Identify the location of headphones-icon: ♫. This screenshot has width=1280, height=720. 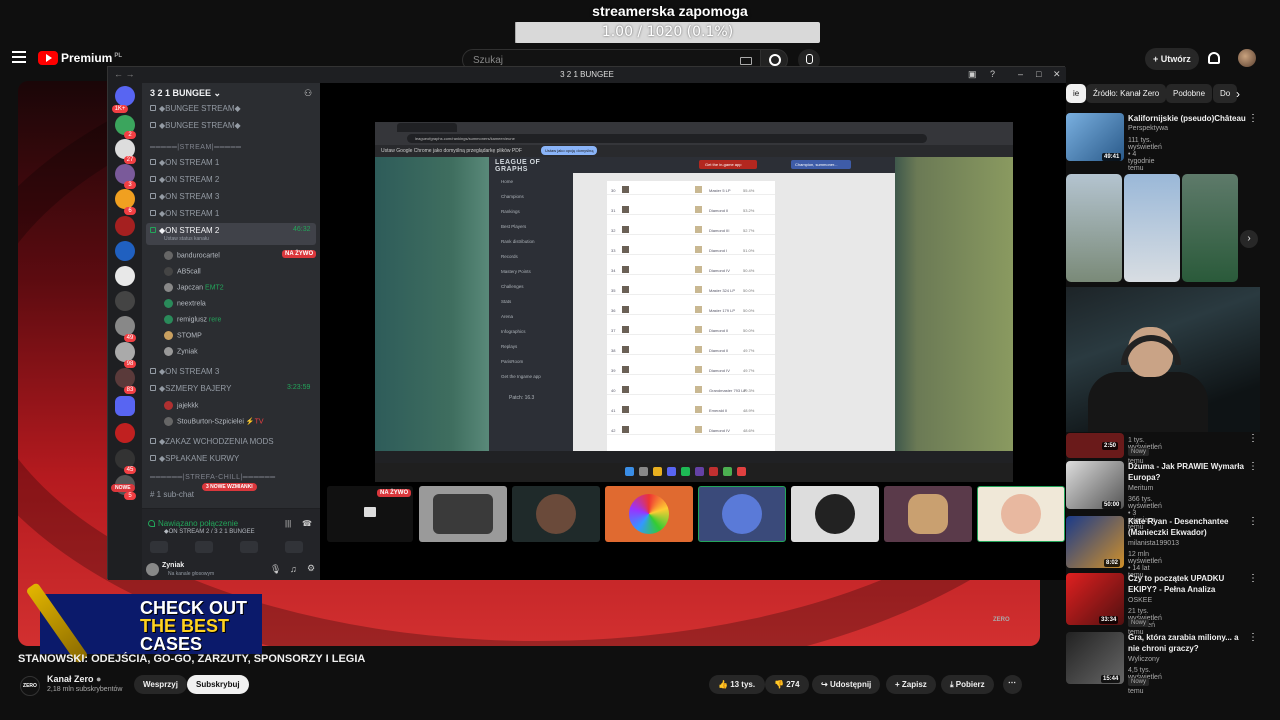
(293, 569).